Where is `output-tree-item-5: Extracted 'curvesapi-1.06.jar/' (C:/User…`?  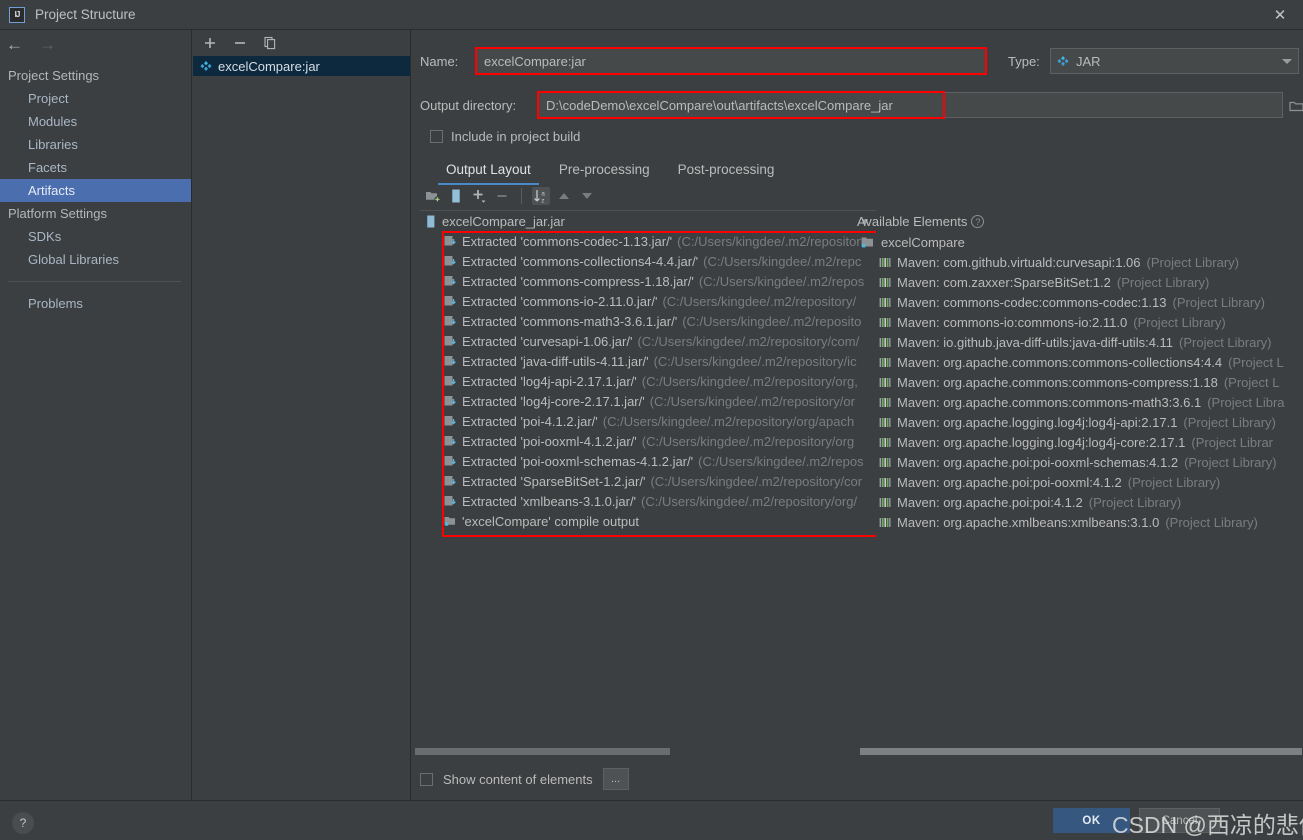
output-tree-item-5: Extracted 'curvesapi-1.06.jar/' (C:/User… is located at coordinates (648, 341).